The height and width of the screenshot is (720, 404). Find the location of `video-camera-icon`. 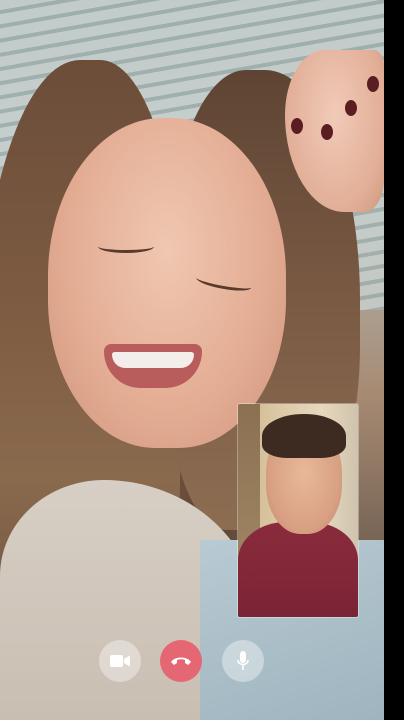

video-camera-icon is located at coordinates (120, 661).